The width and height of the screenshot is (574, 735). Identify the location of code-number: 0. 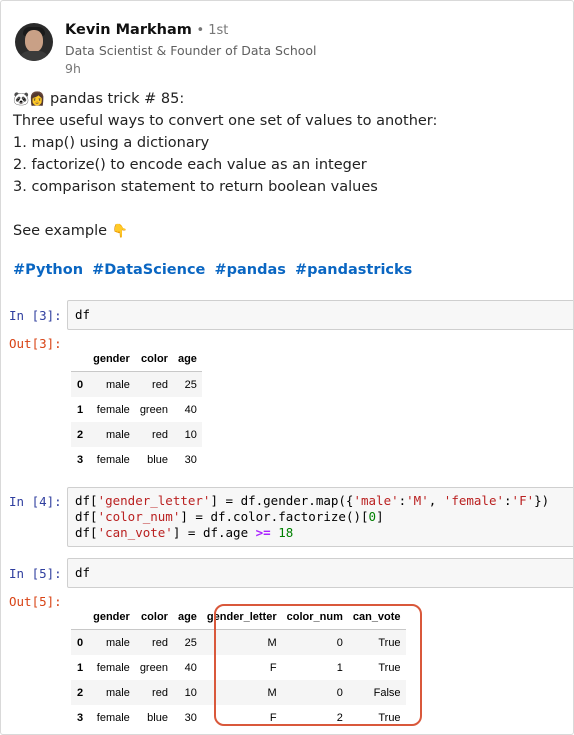
(372, 516).